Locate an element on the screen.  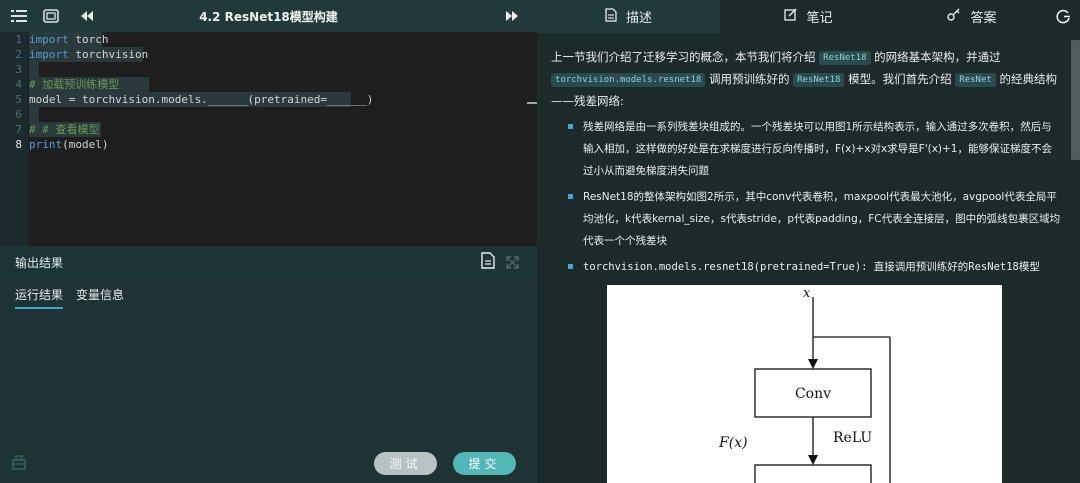
line-number: 6 is located at coordinates (18, 114).